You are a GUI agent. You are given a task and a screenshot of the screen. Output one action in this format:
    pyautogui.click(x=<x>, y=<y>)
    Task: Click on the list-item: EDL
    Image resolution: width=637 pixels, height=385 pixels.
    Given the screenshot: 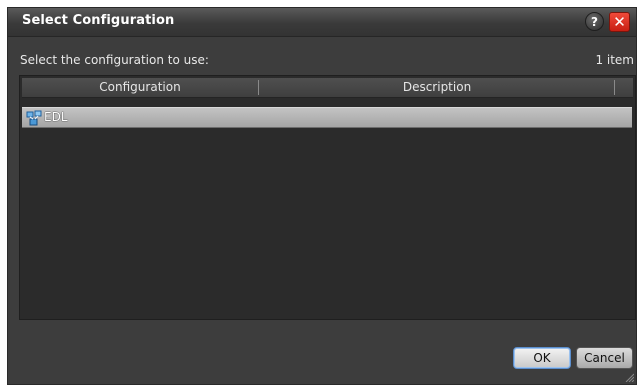 What is the action you would take?
    pyautogui.click(x=327, y=117)
    